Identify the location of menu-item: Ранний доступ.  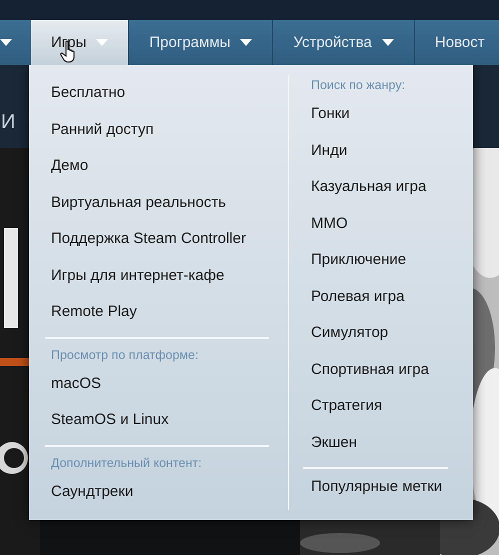
(158, 130).